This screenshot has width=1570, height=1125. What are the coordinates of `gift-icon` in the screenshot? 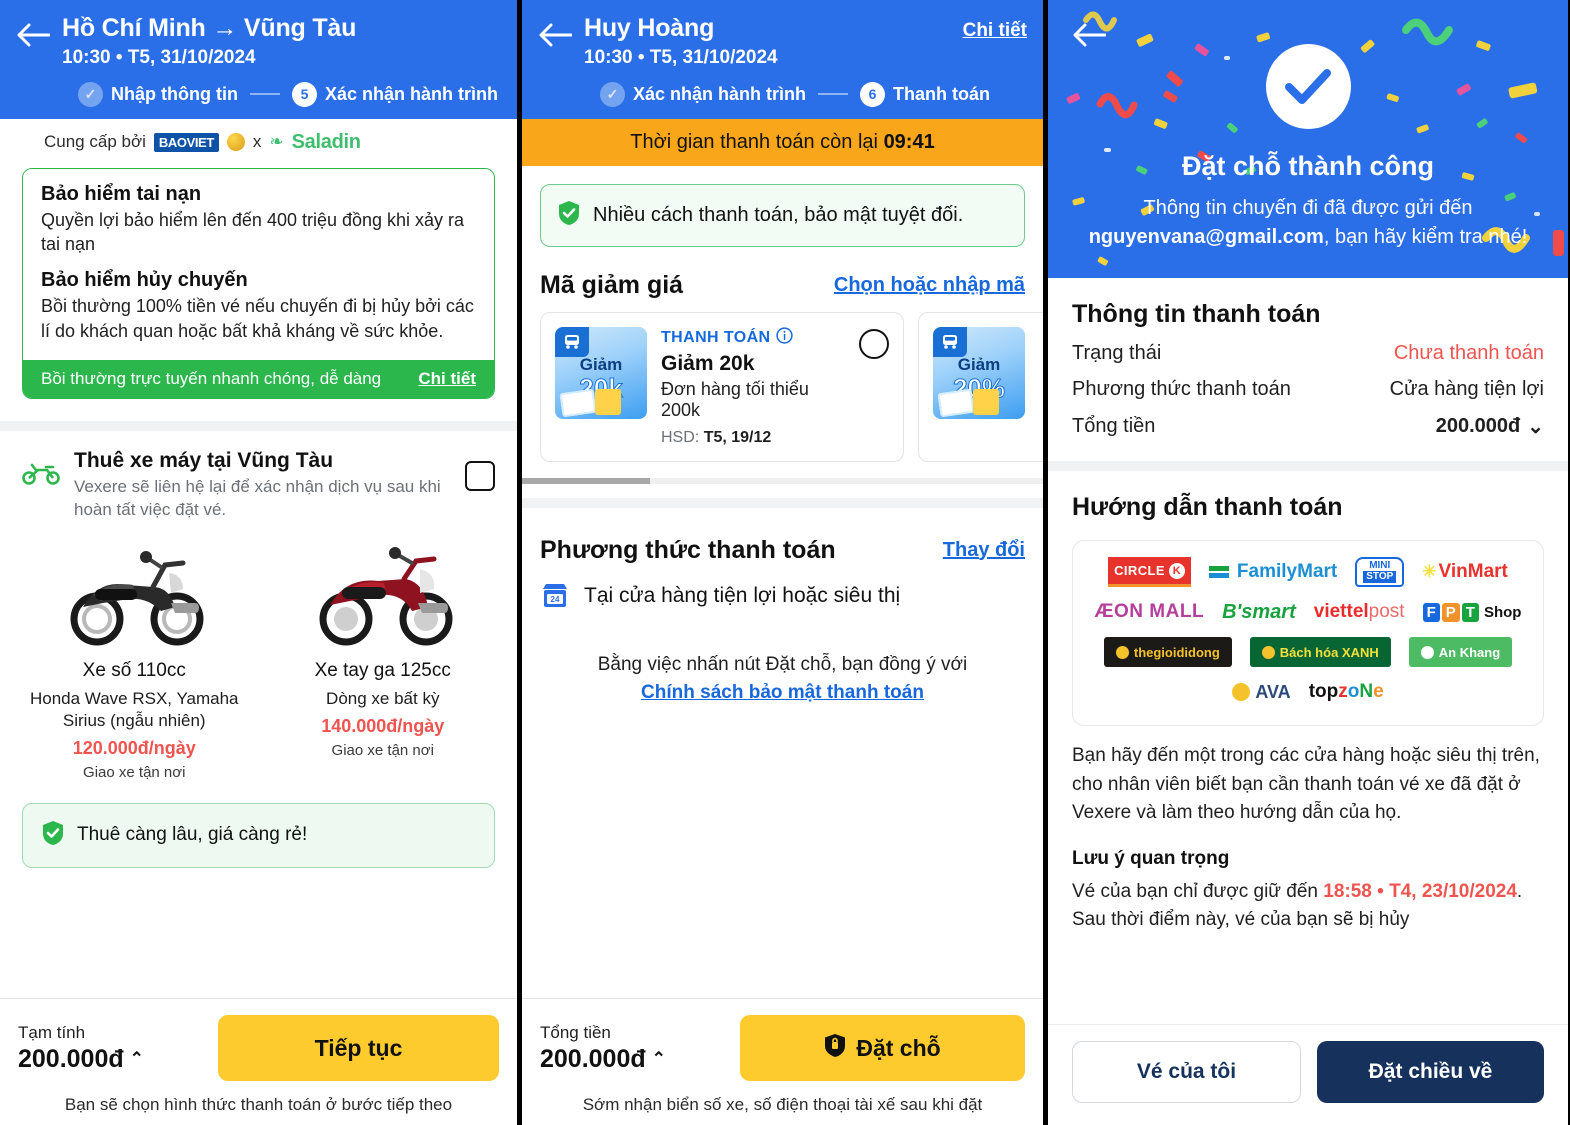 It's located at (986, 401).